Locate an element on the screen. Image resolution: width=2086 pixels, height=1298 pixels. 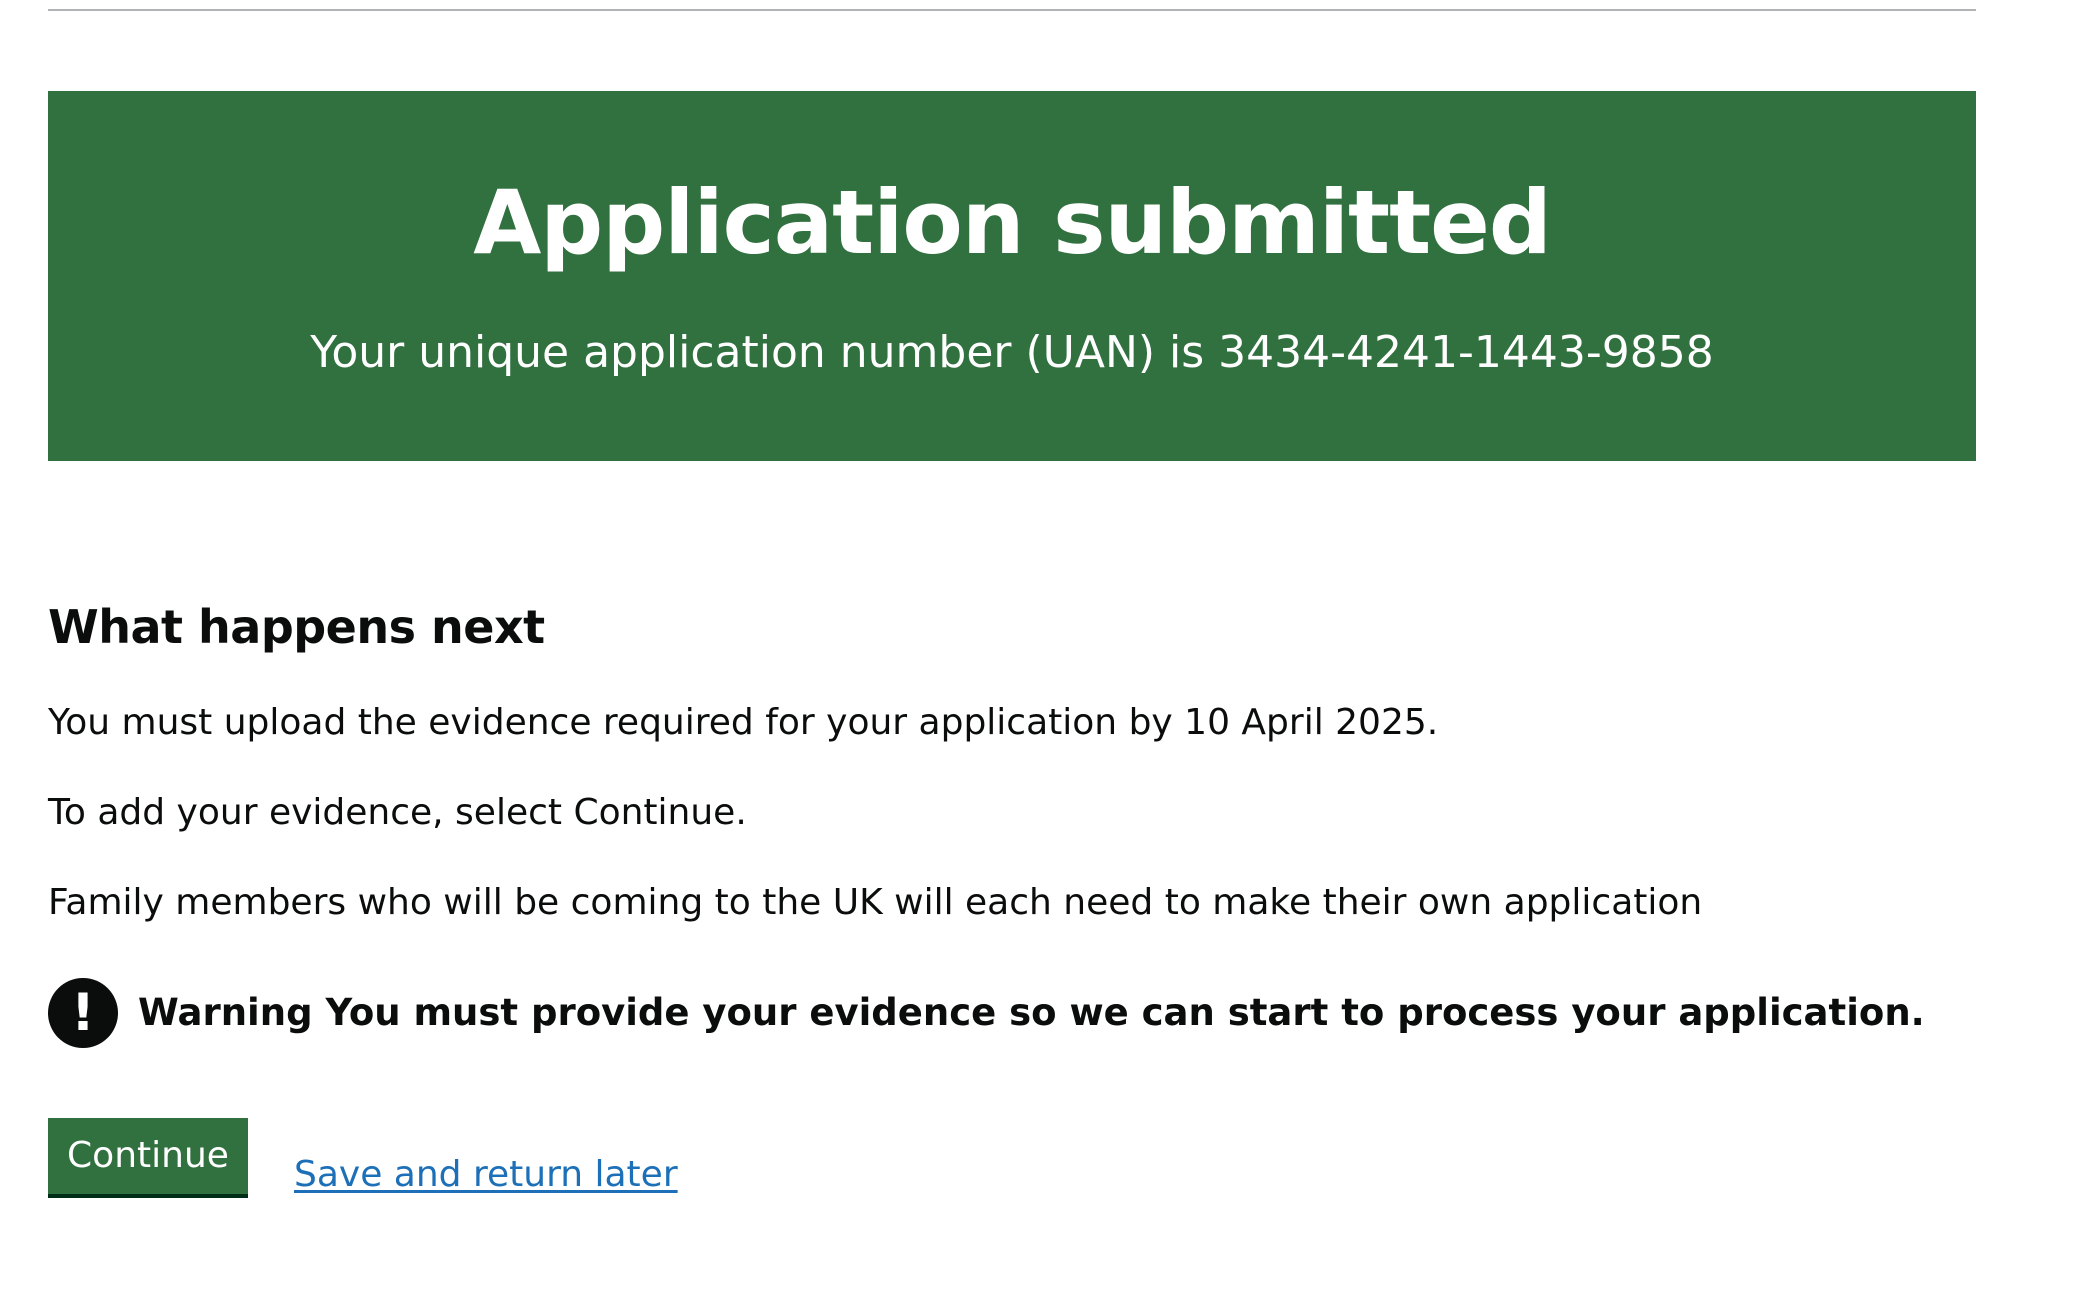
save-and-return-later-link: Save and return later is located at coordinates (486, 1175).